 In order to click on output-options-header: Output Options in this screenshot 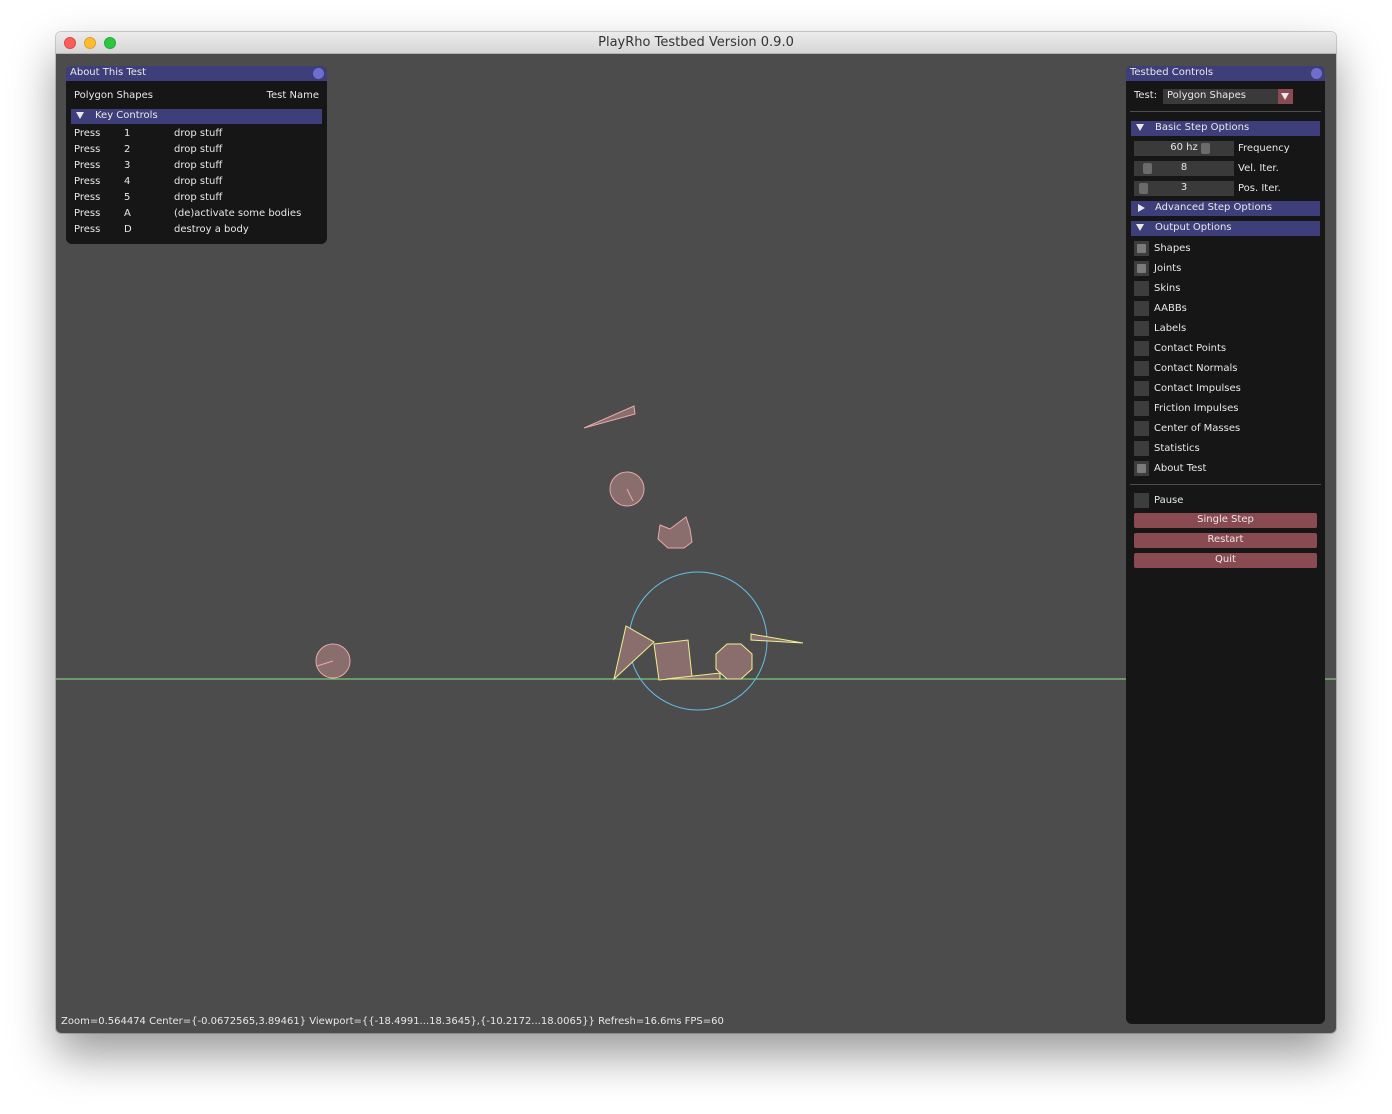, I will do `click(1225, 228)`.